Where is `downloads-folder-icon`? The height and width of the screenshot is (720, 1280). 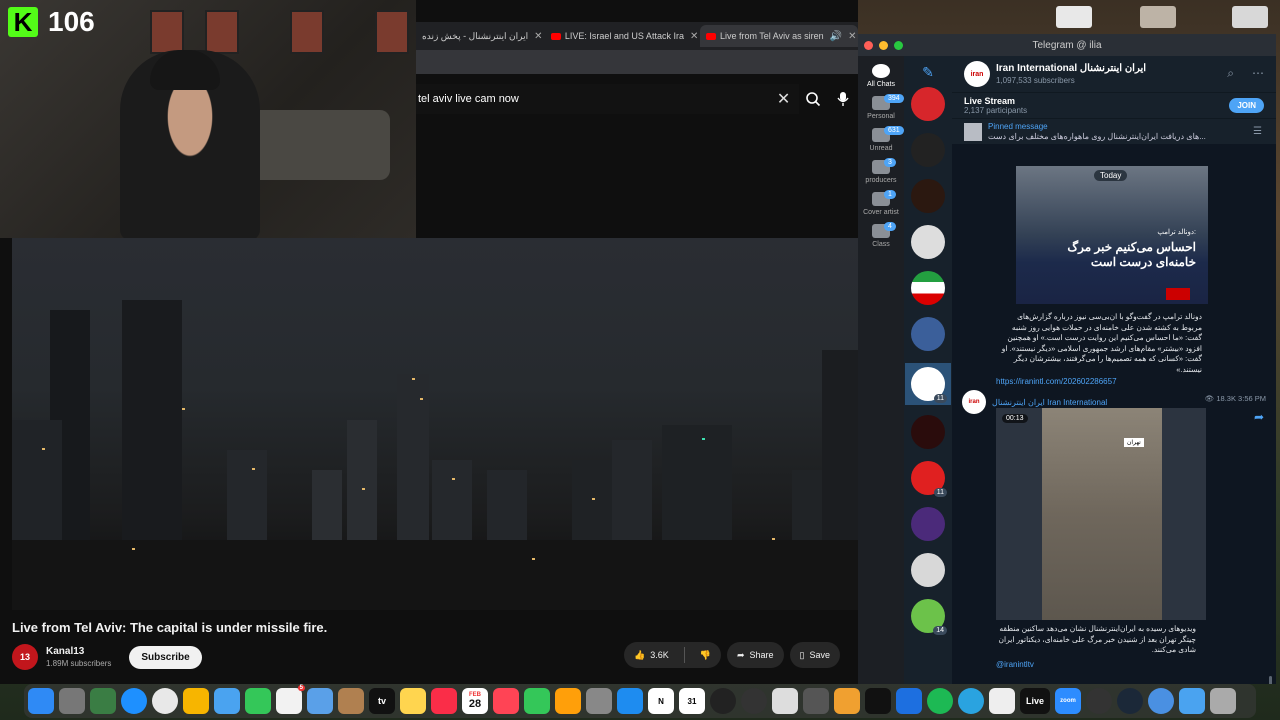 downloads-folder-icon is located at coordinates (1192, 701).